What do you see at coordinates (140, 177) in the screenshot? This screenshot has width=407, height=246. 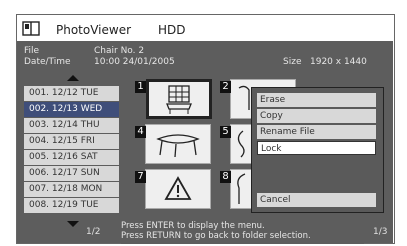 I see `thumbnail-number: 7` at bounding box center [140, 177].